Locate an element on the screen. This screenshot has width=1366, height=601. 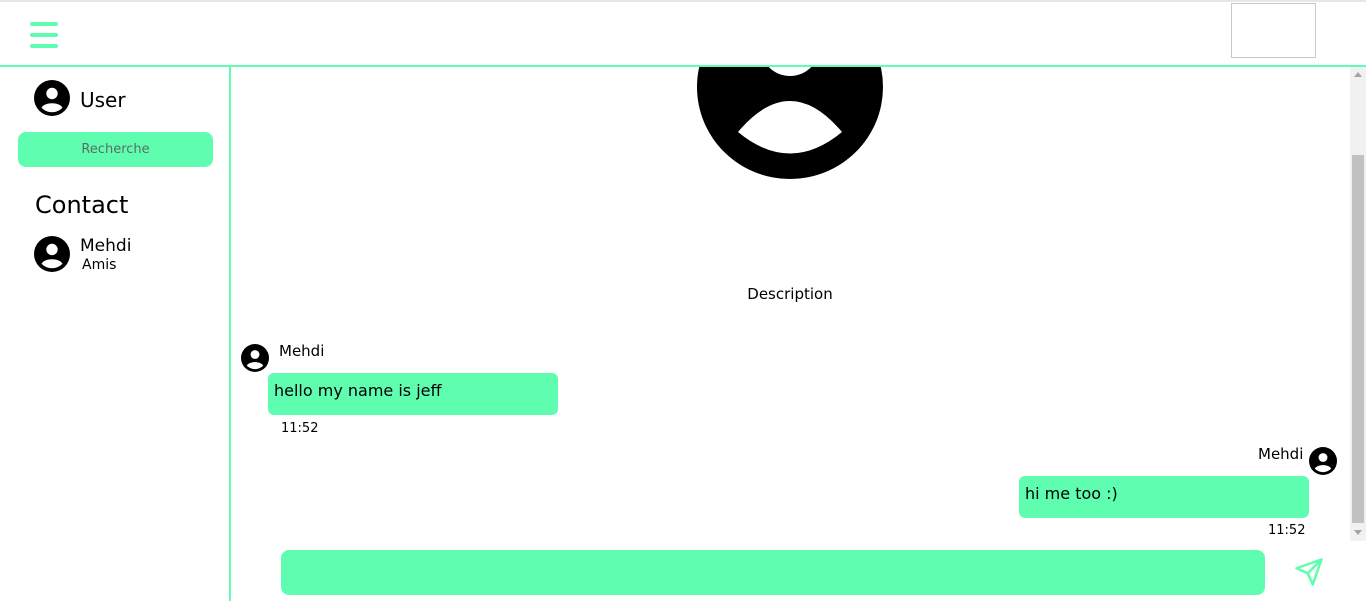
scroll-down-arrow-icon is located at coordinates (1358, 532).